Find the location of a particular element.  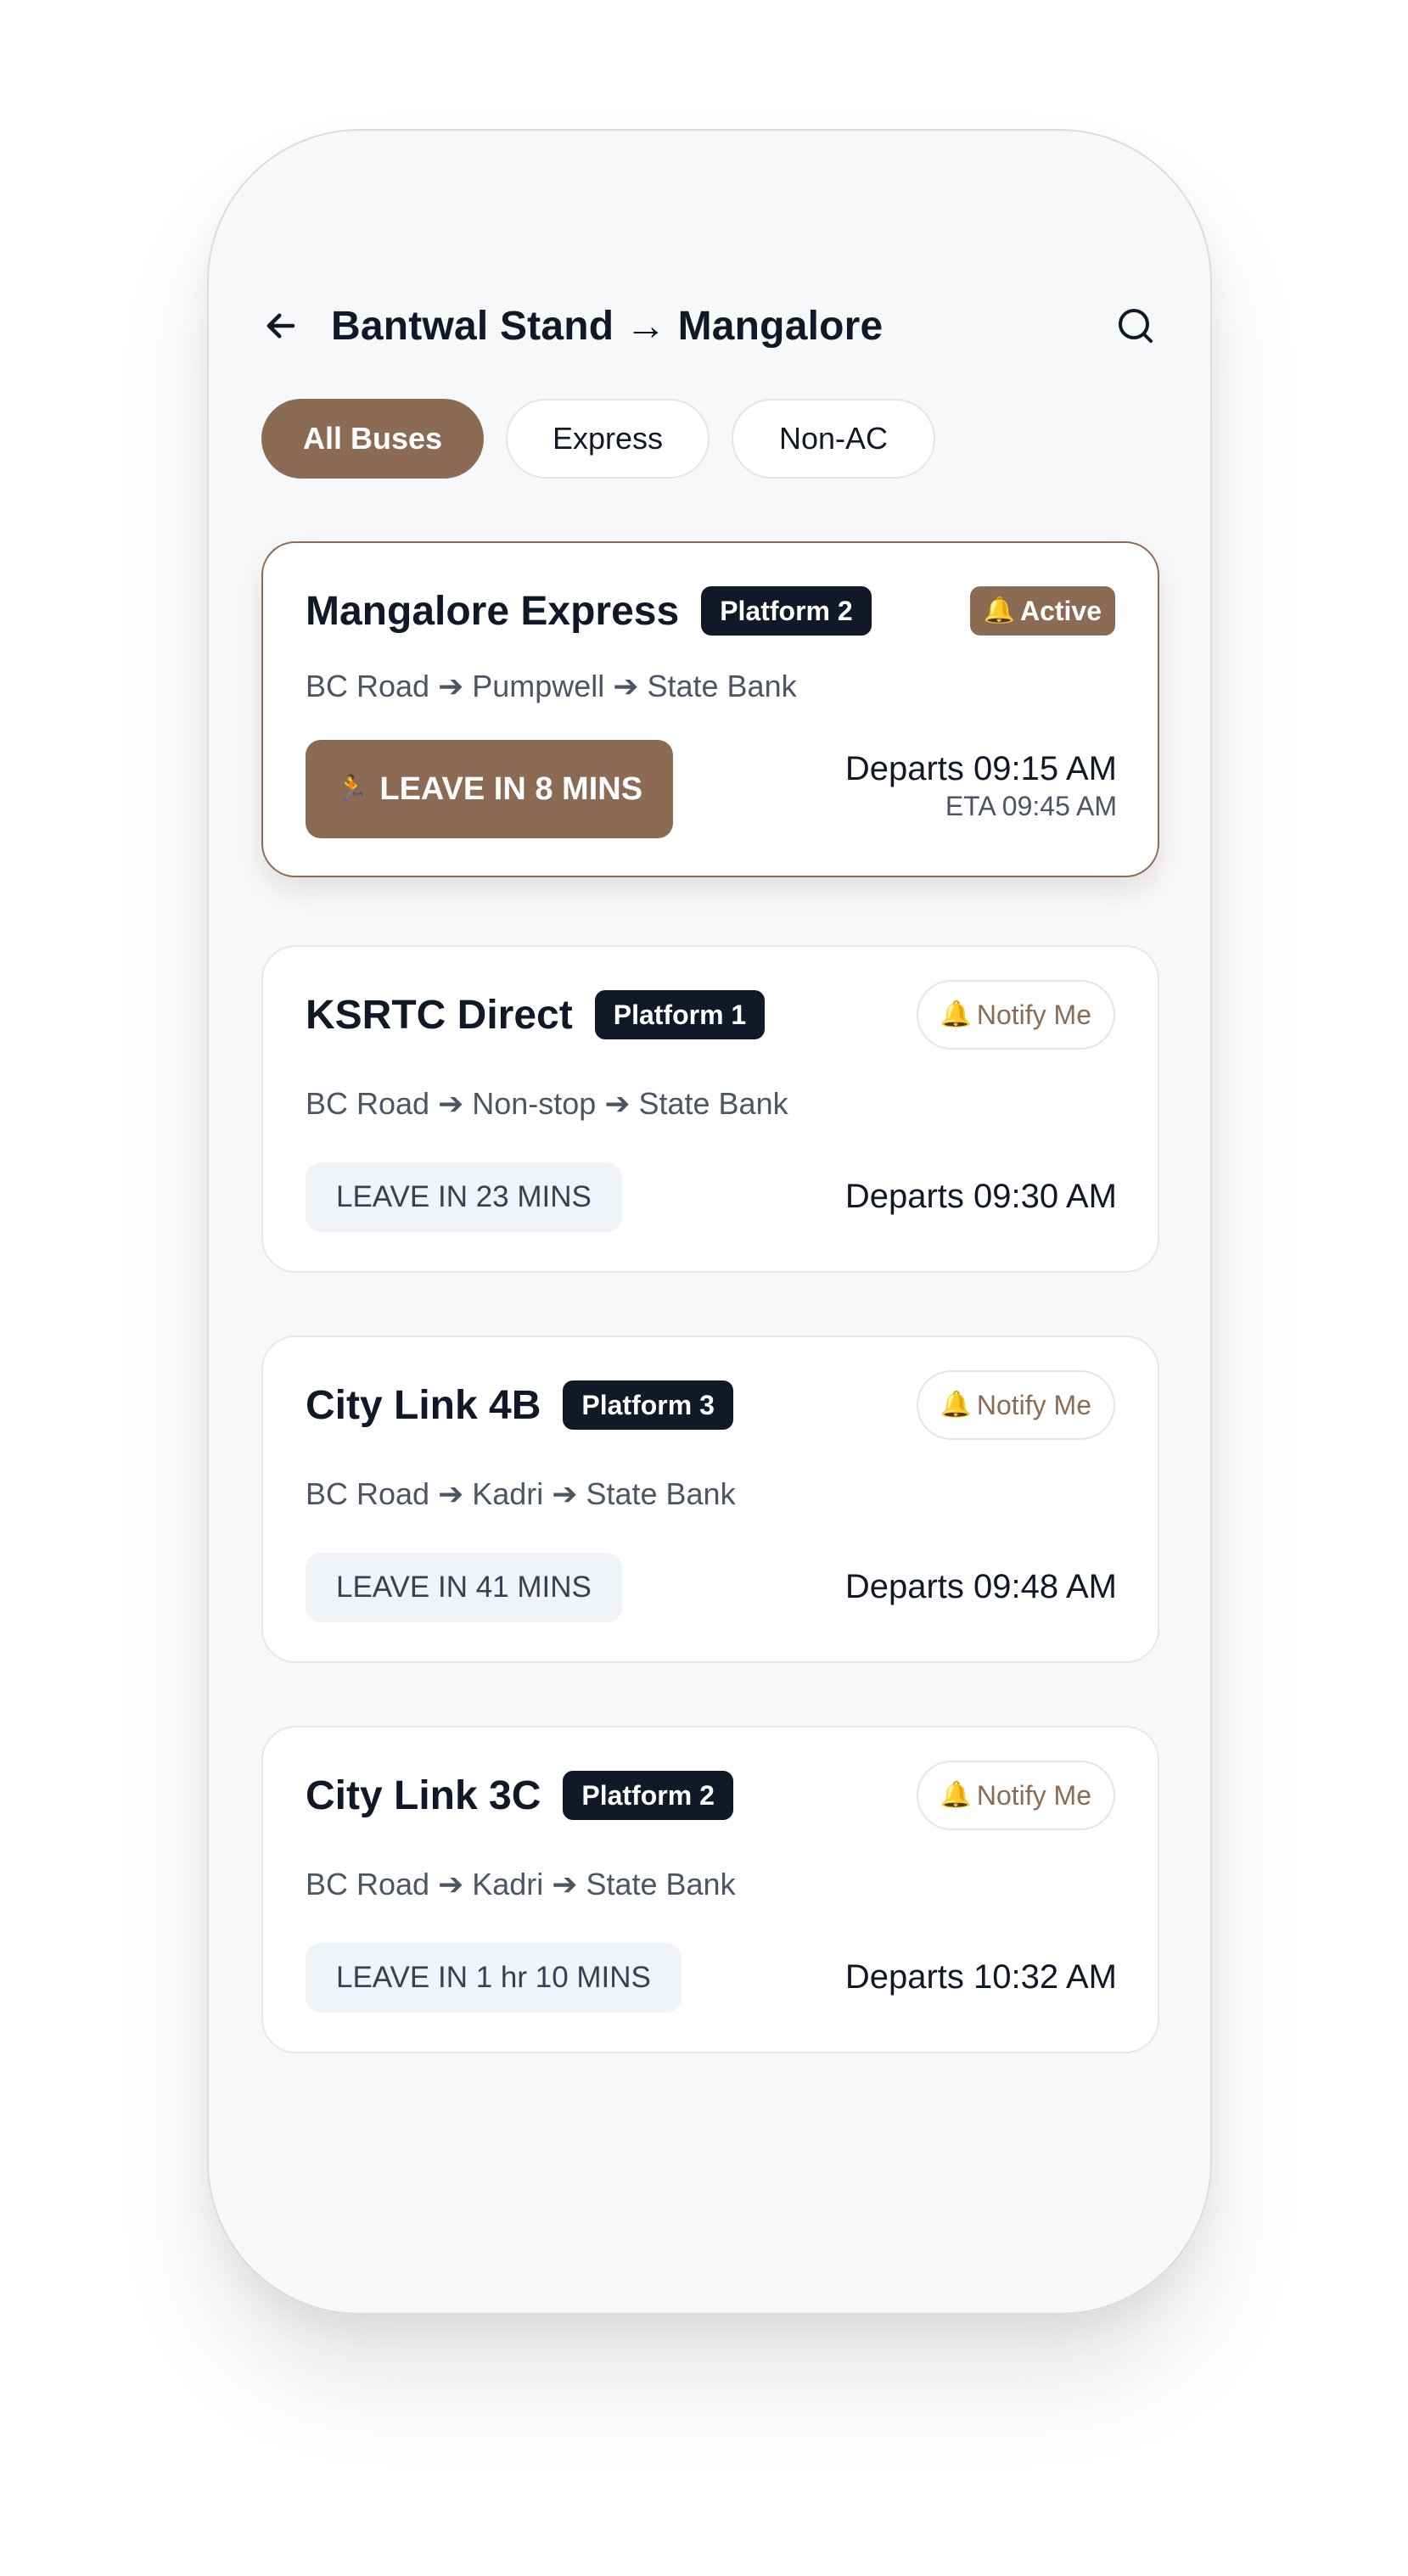

bus-card-header: KSRTC Direct Platform 1 🔔 Notify Me is located at coordinates (710, 1015).